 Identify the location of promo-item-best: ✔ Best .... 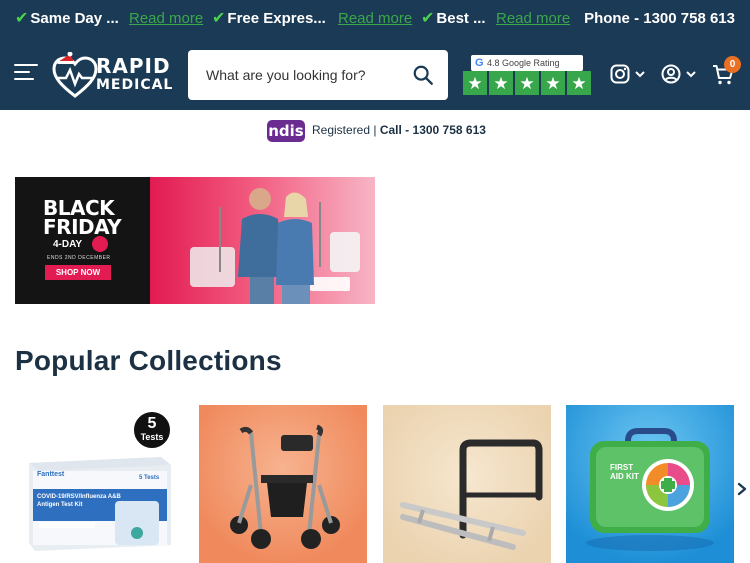
(453, 18).